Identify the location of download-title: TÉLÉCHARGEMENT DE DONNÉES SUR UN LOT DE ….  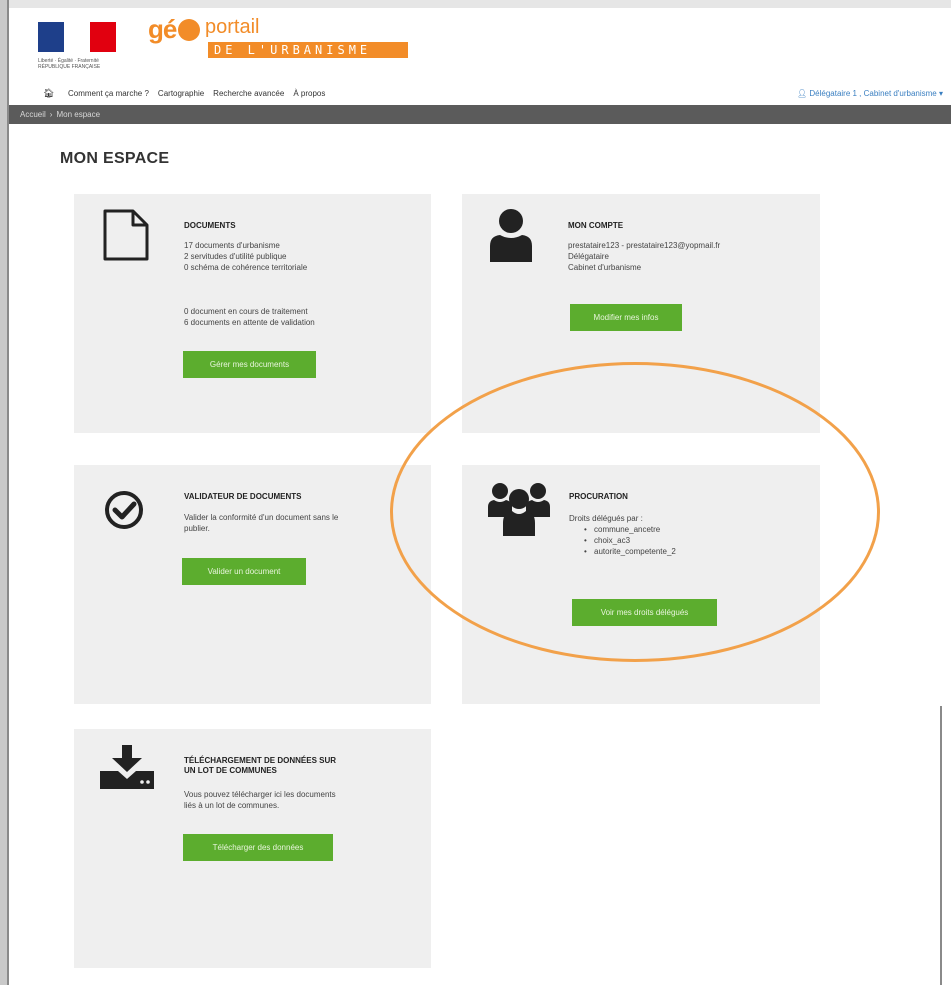
(260, 766).